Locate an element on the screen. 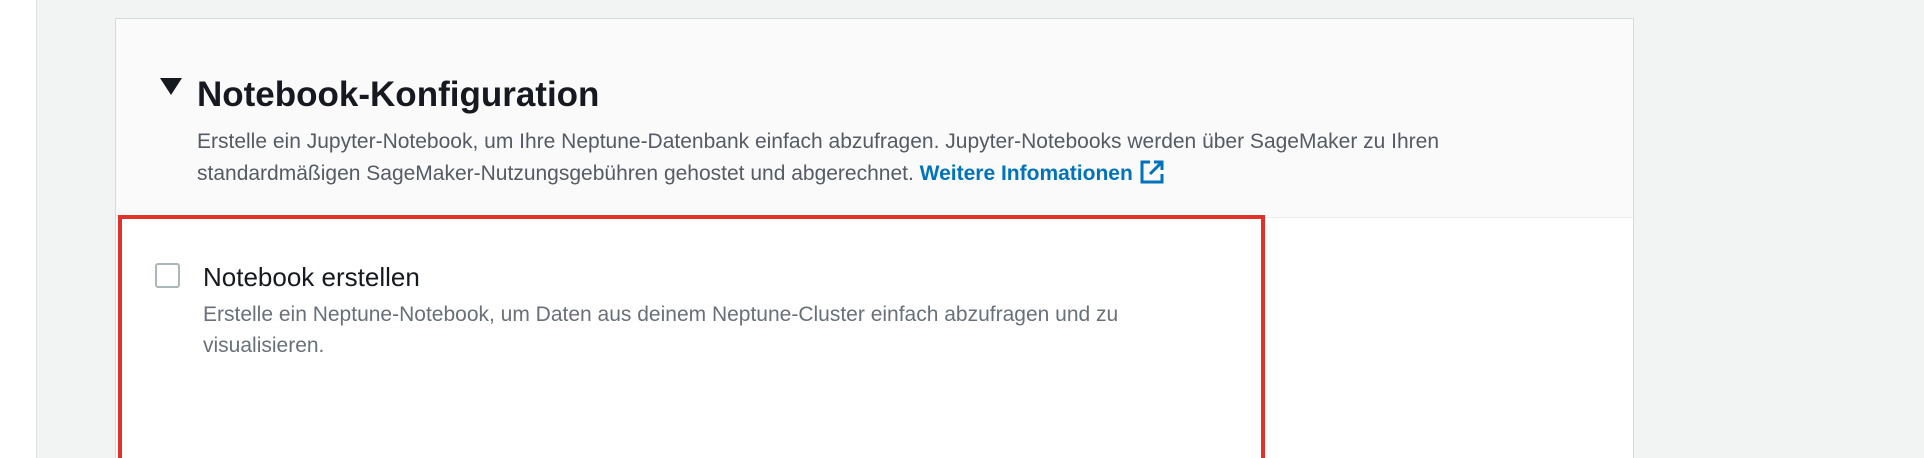  learn-more-link: Weitere Infomationen is located at coordinates (1042, 172).